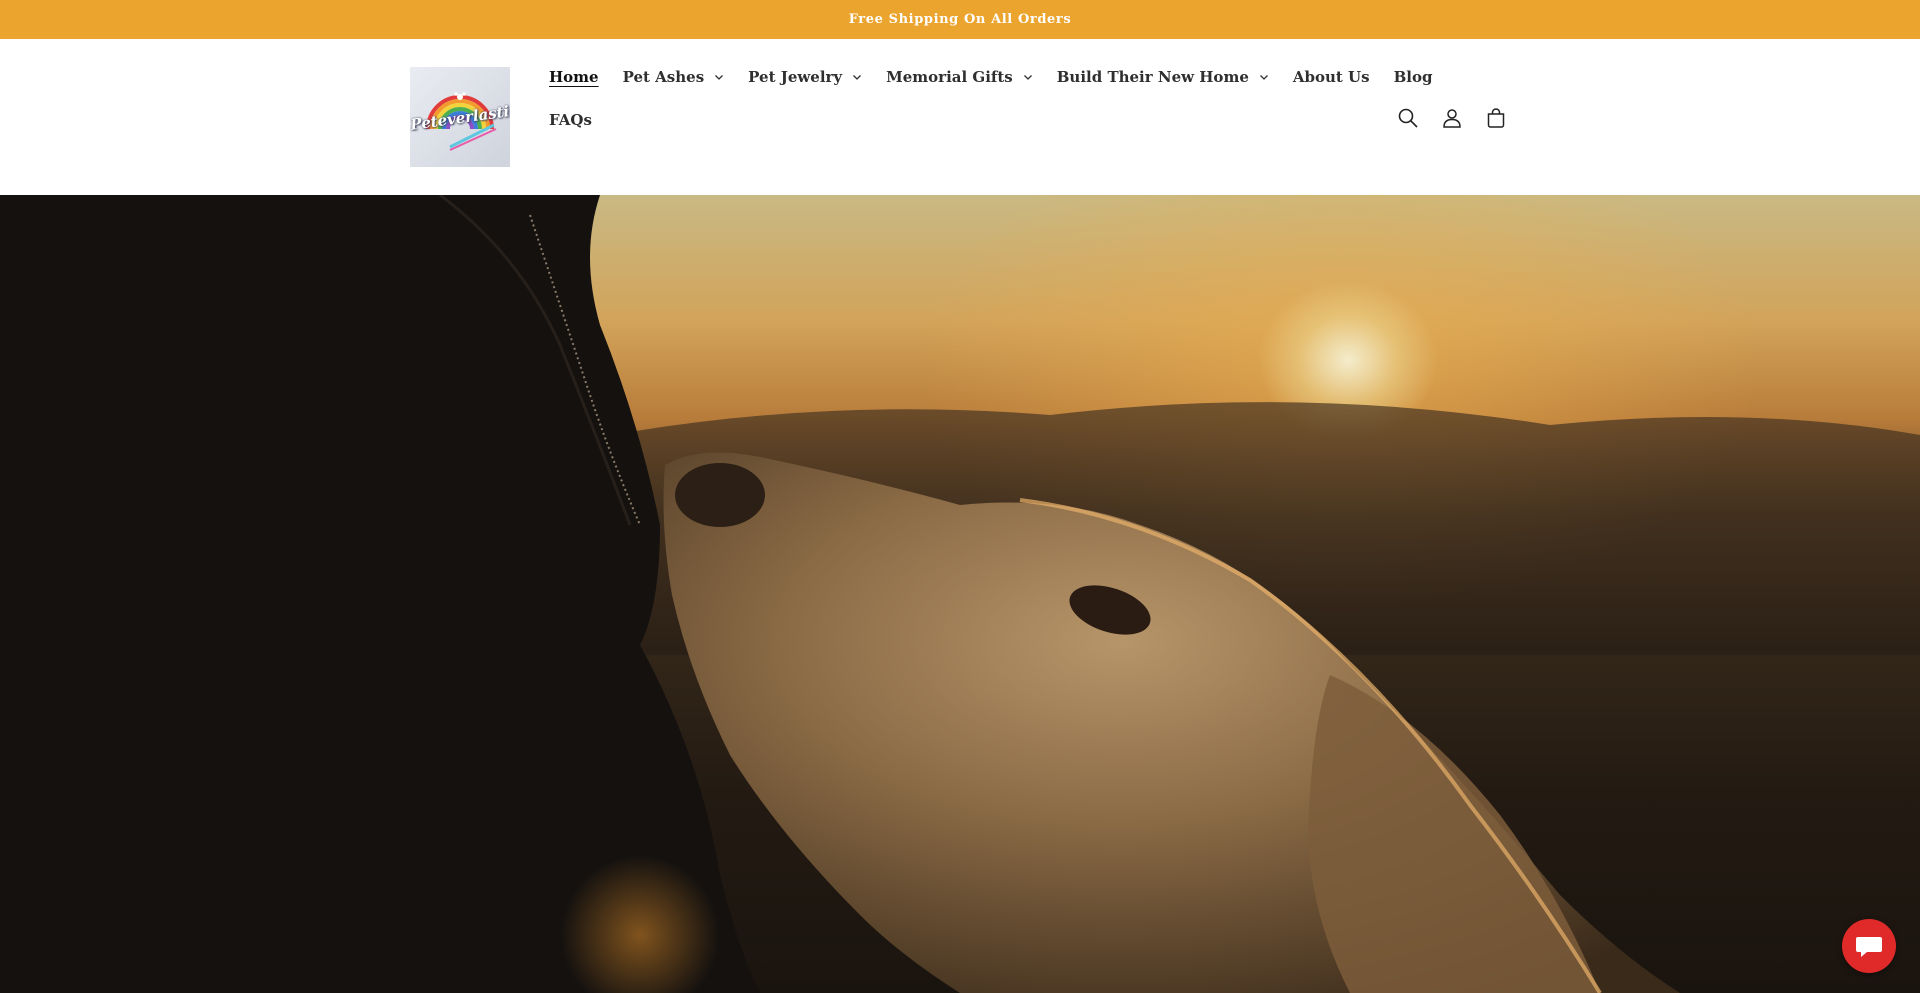  I want to click on account-icon, so click(1452, 118).